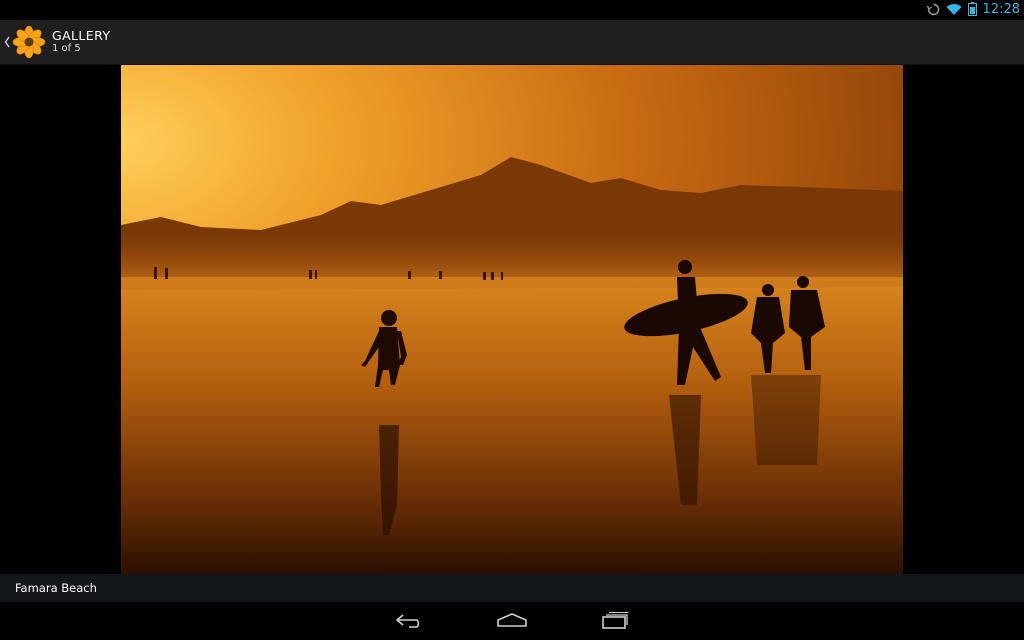 The image size is (1024, 640). What do you see at coordinates (954, 10) in the screenshot?
I see `wifi-icon` at bounding box center [954, 10].